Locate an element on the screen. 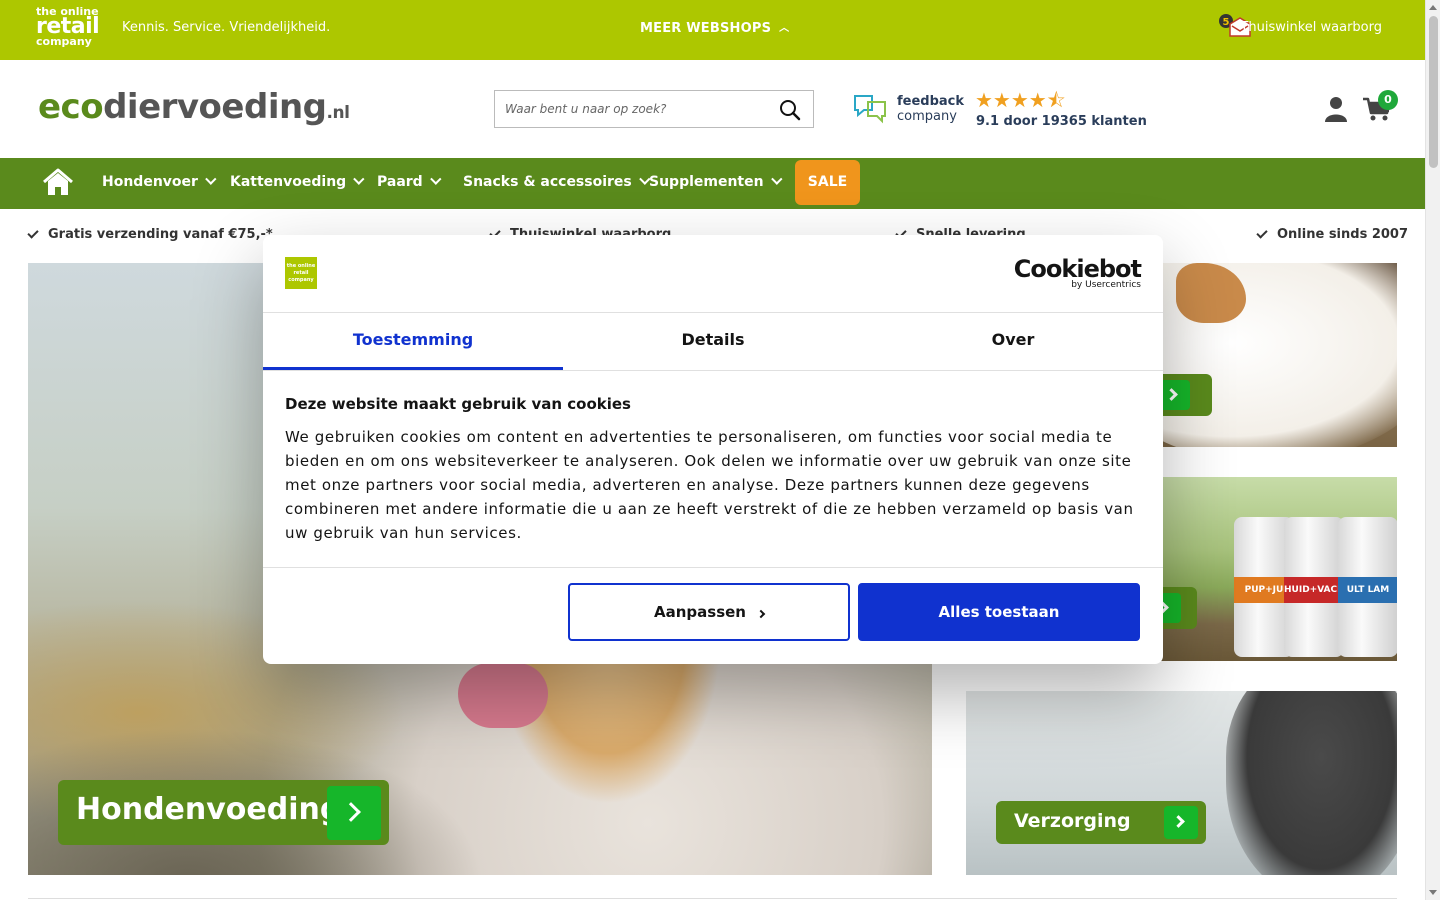 The height and width of the screenshot is (900, 1440). allow-all-button: Alles toestaan is located at coordinates (999, 612).